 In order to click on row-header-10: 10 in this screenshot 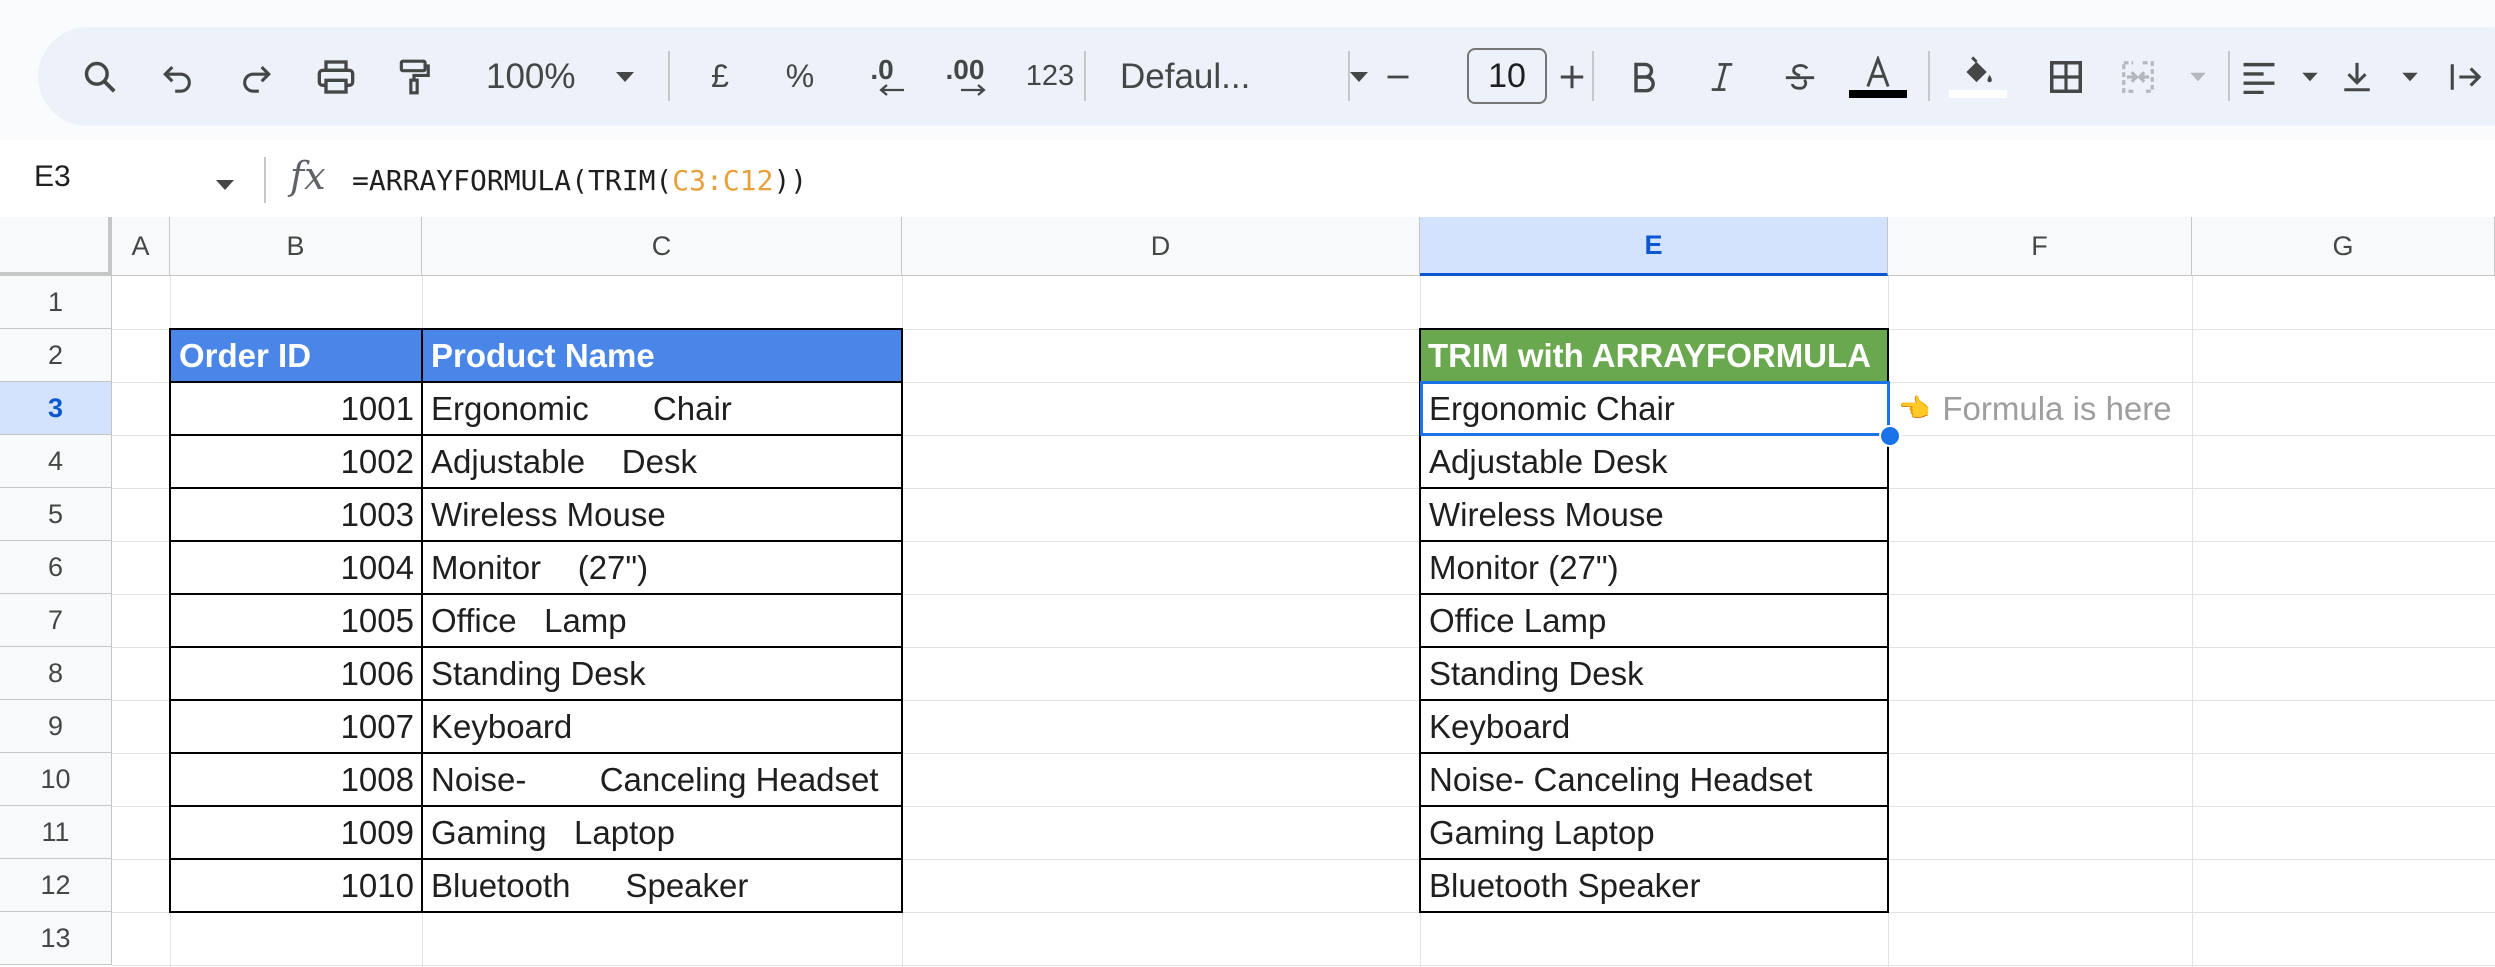, I will do `click(56, 779)`.